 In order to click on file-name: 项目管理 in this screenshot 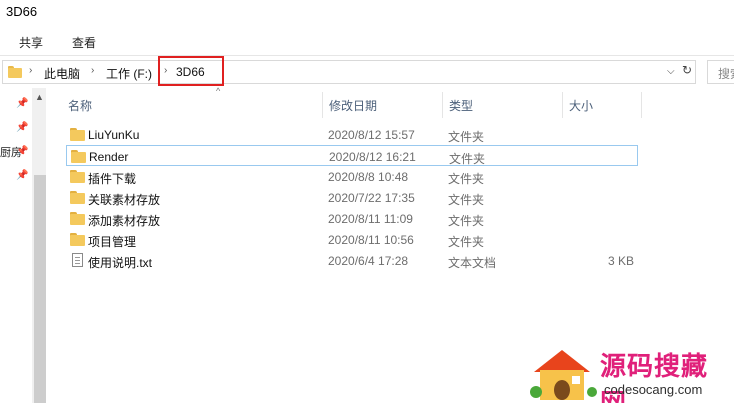, I will do `click(112, 242)`.